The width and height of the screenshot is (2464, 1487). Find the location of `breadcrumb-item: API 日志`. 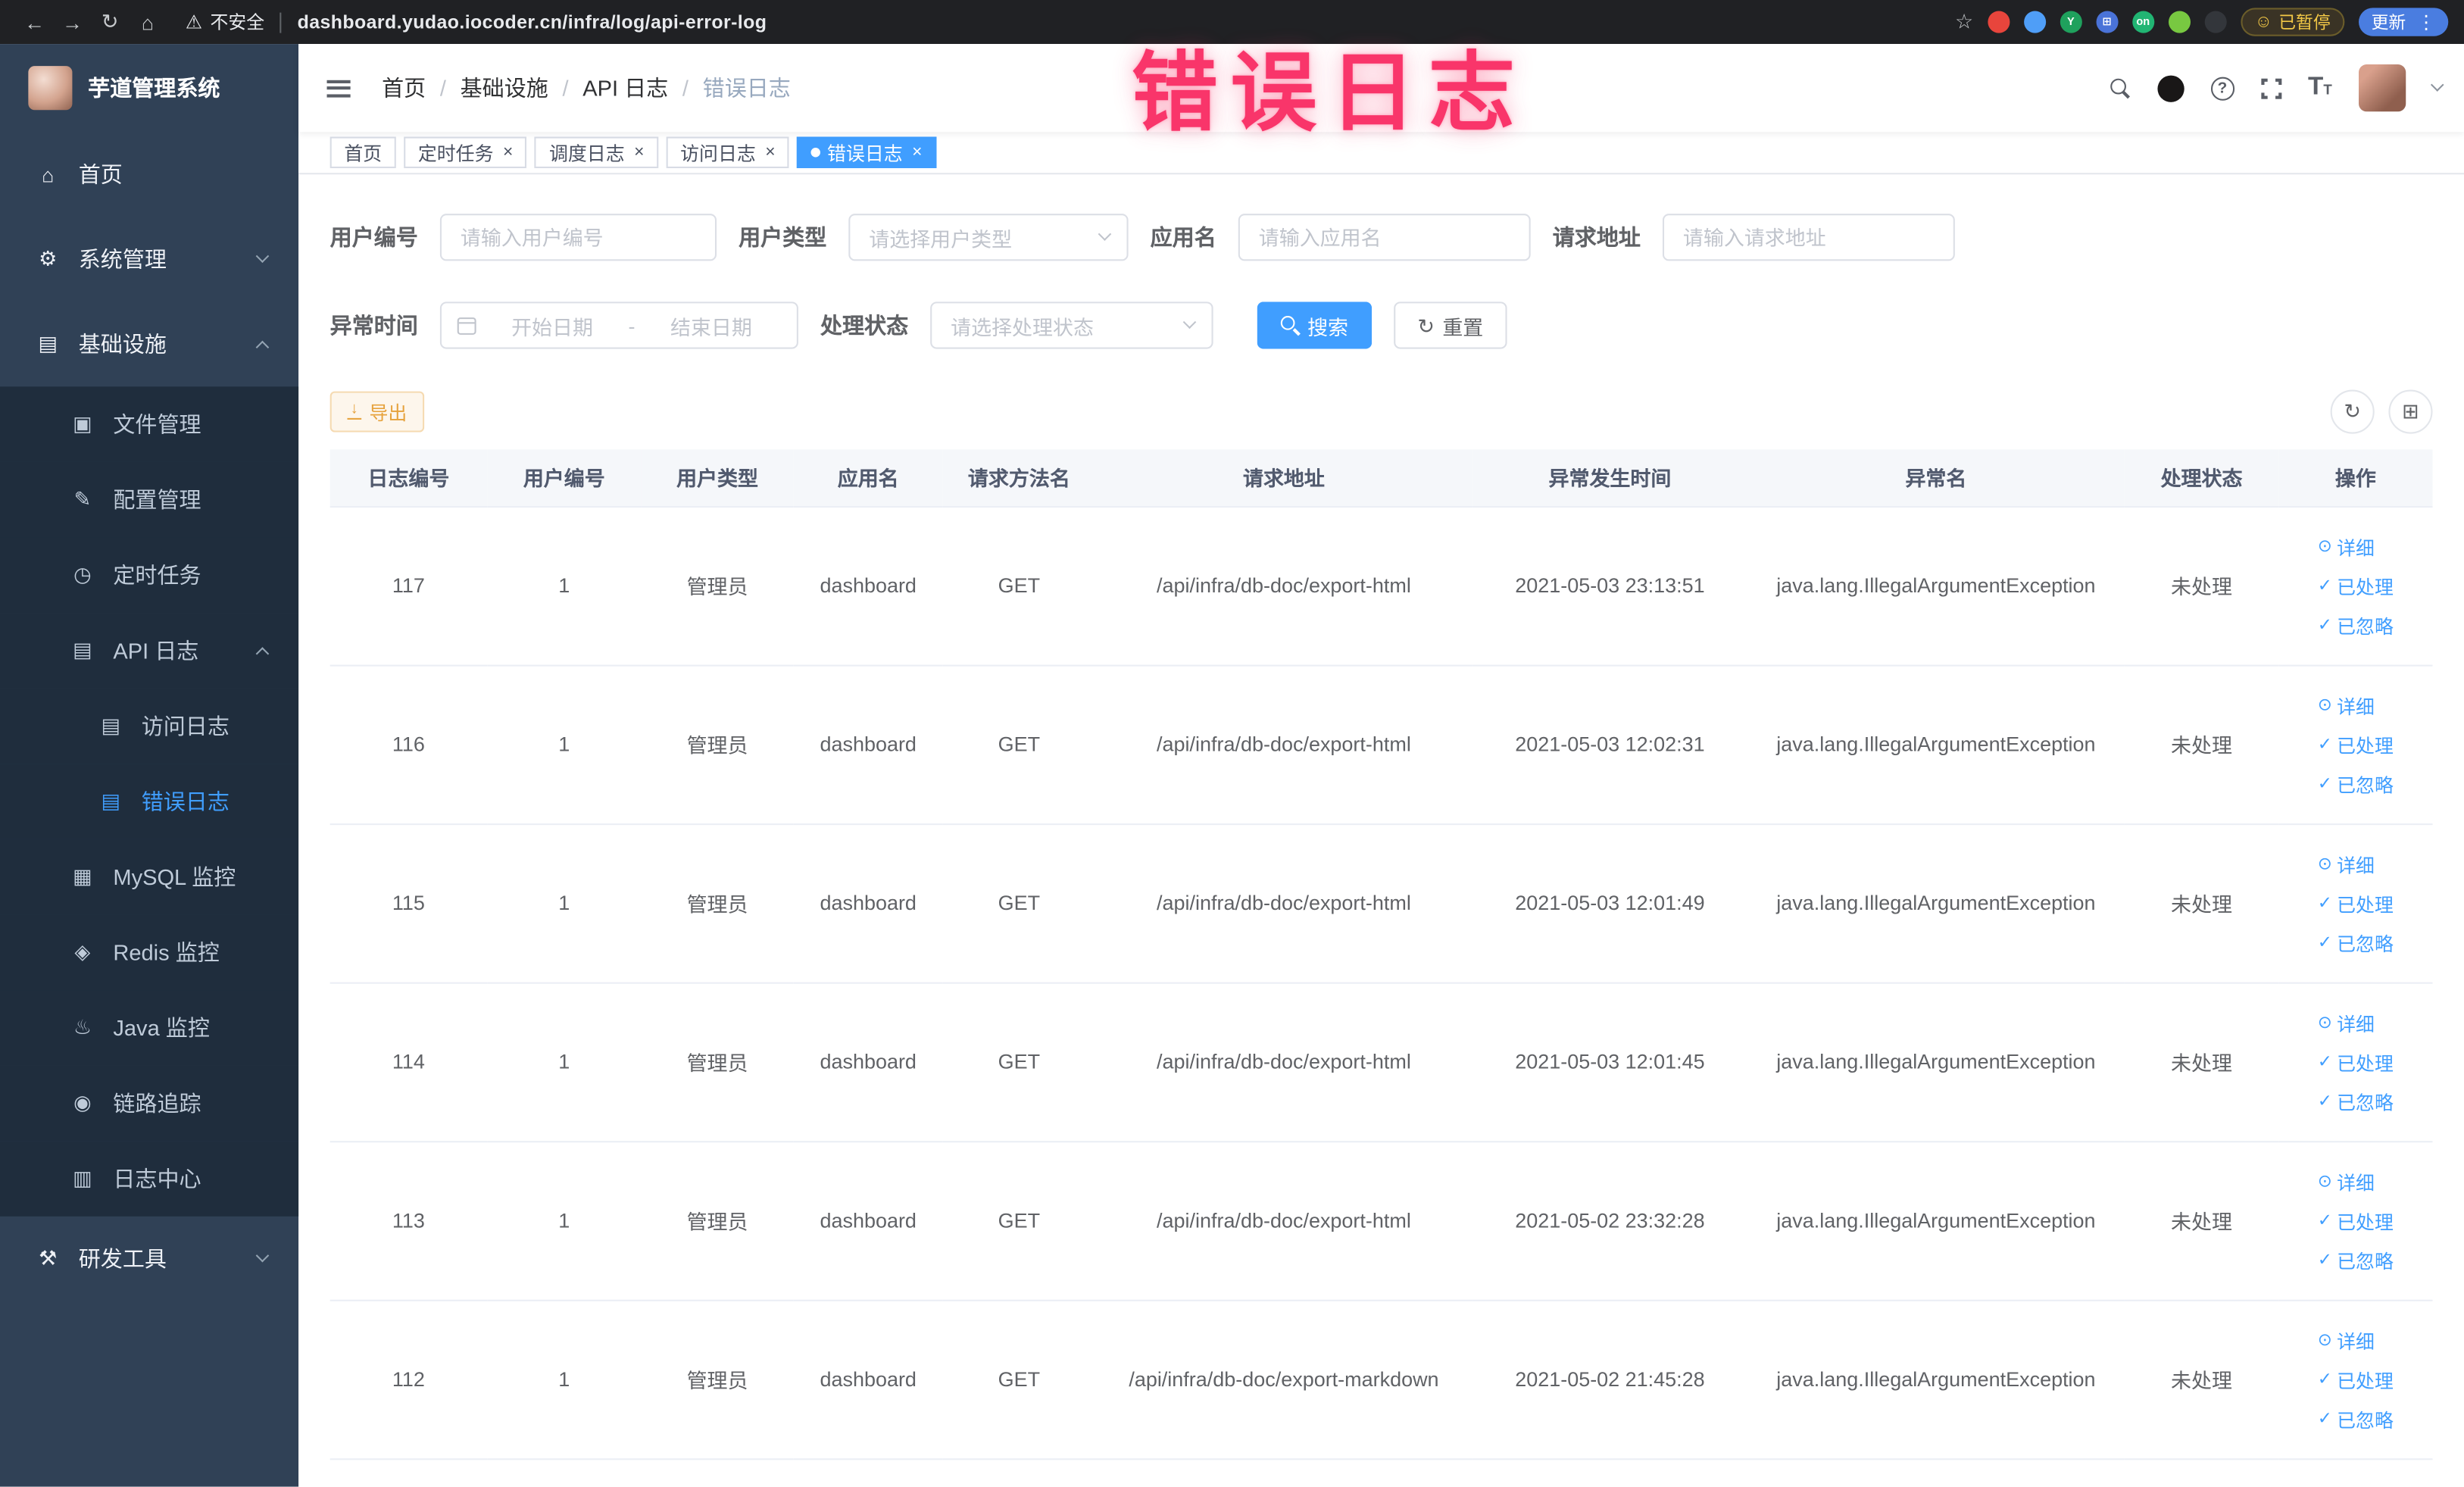

breadcrumb-item: API 日志 is located at coordinates (625, 87).